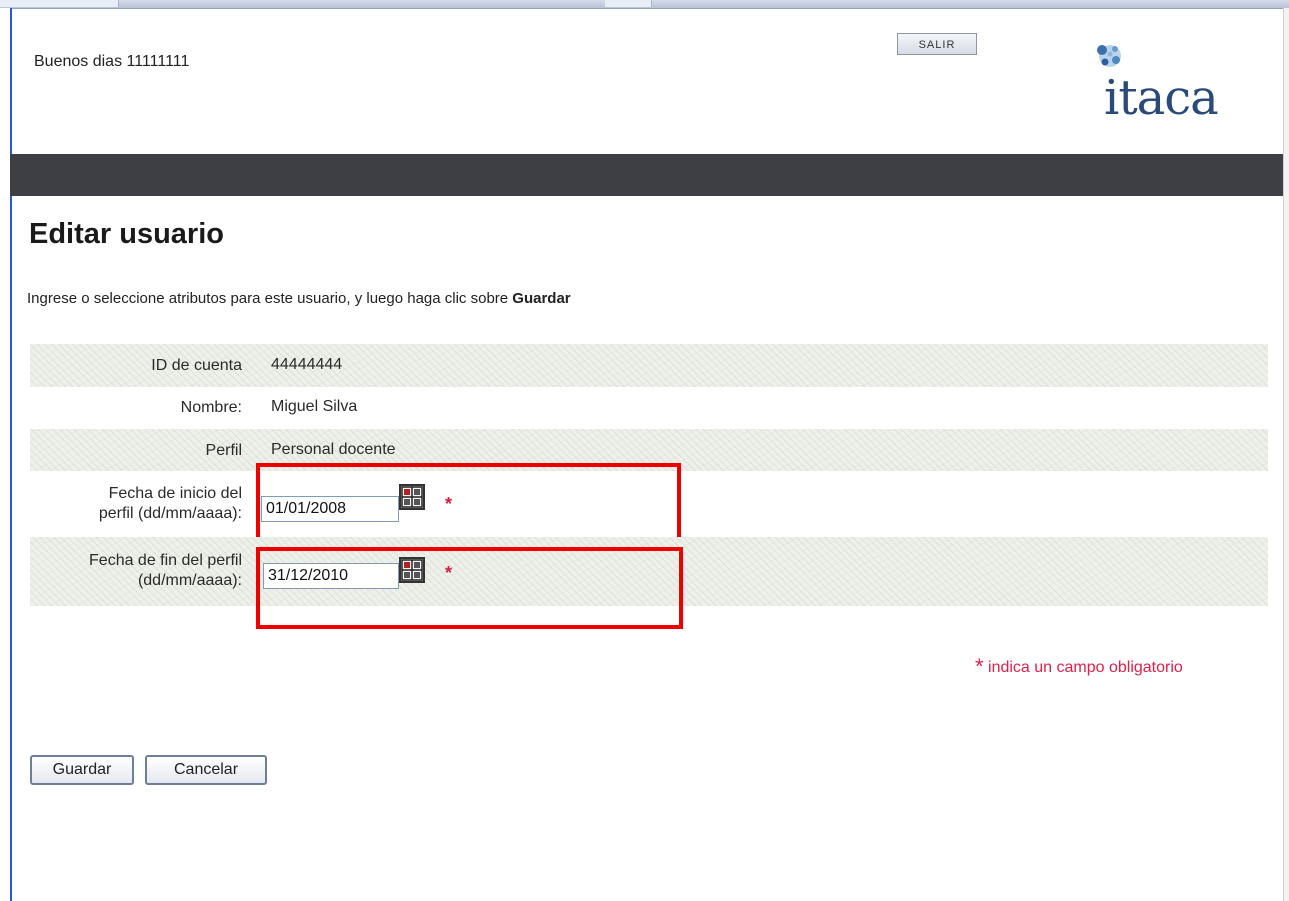  What do you see at coordinates (82, 770) in the screenshot?
I see `save-button: Guardar` at bounding box center [82, 770].